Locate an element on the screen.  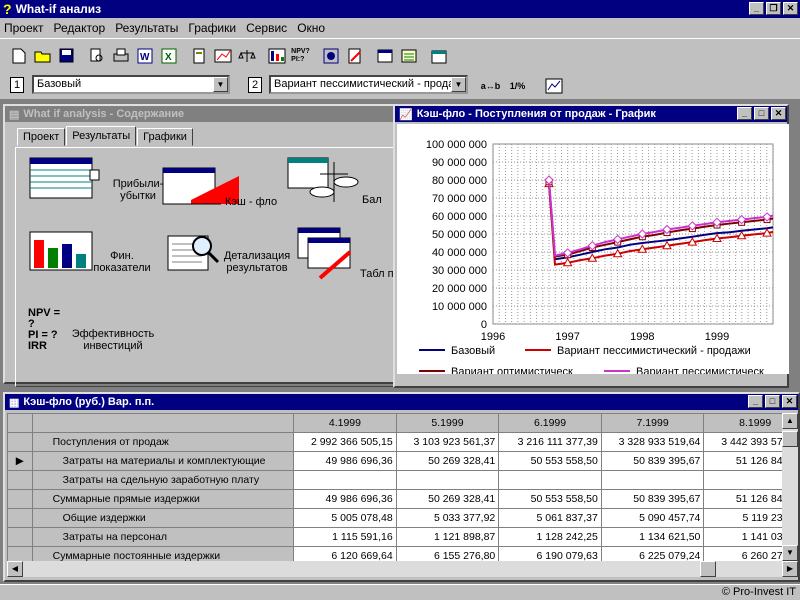
value-cell: 5 033 377,92 is located at coordinates (447, 518).